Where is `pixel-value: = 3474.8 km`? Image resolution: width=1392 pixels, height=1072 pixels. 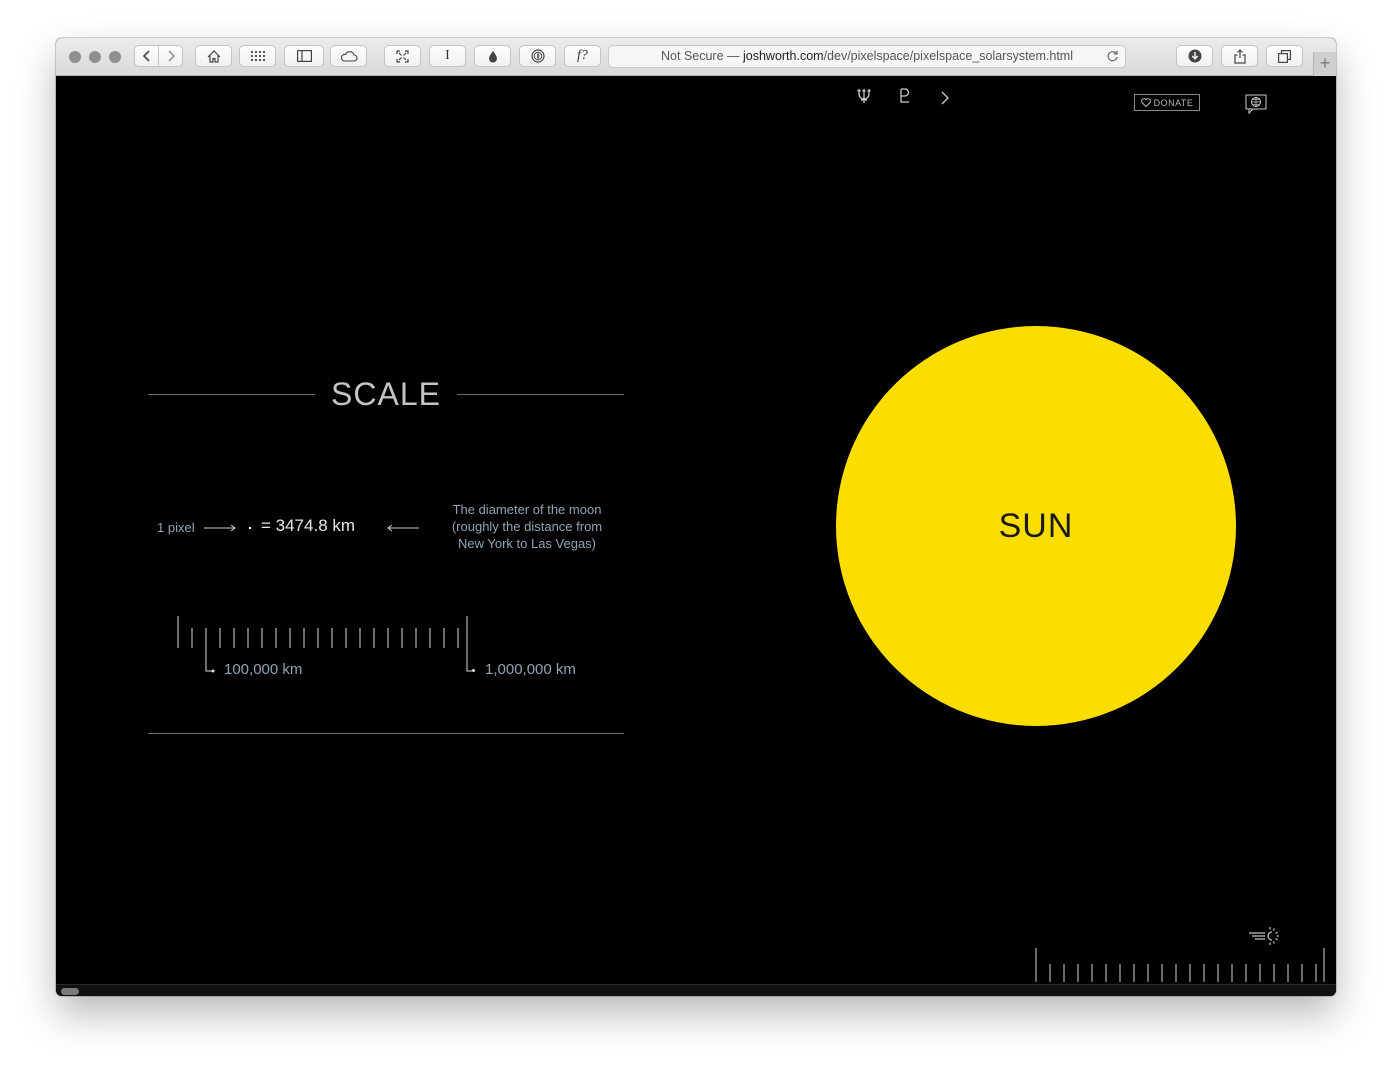 pixel-value: = 3474.8 km is located at coordinates (308, 525).